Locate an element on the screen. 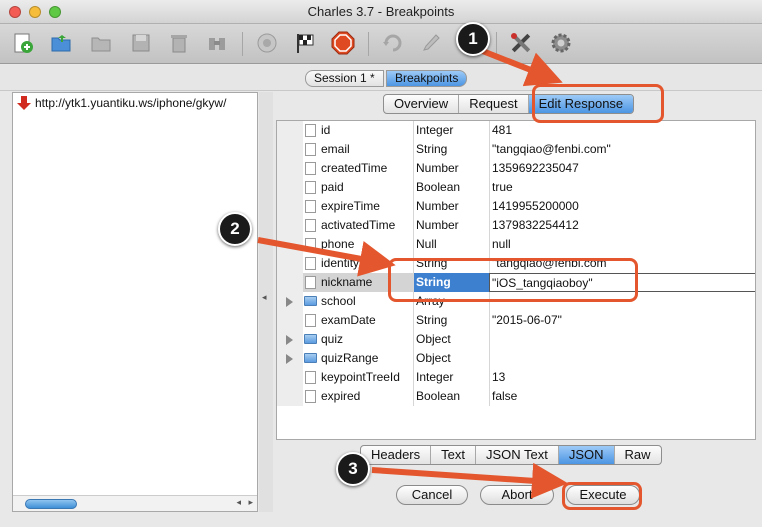  step-badge-2: 2 is located at coordinates (235, 229).